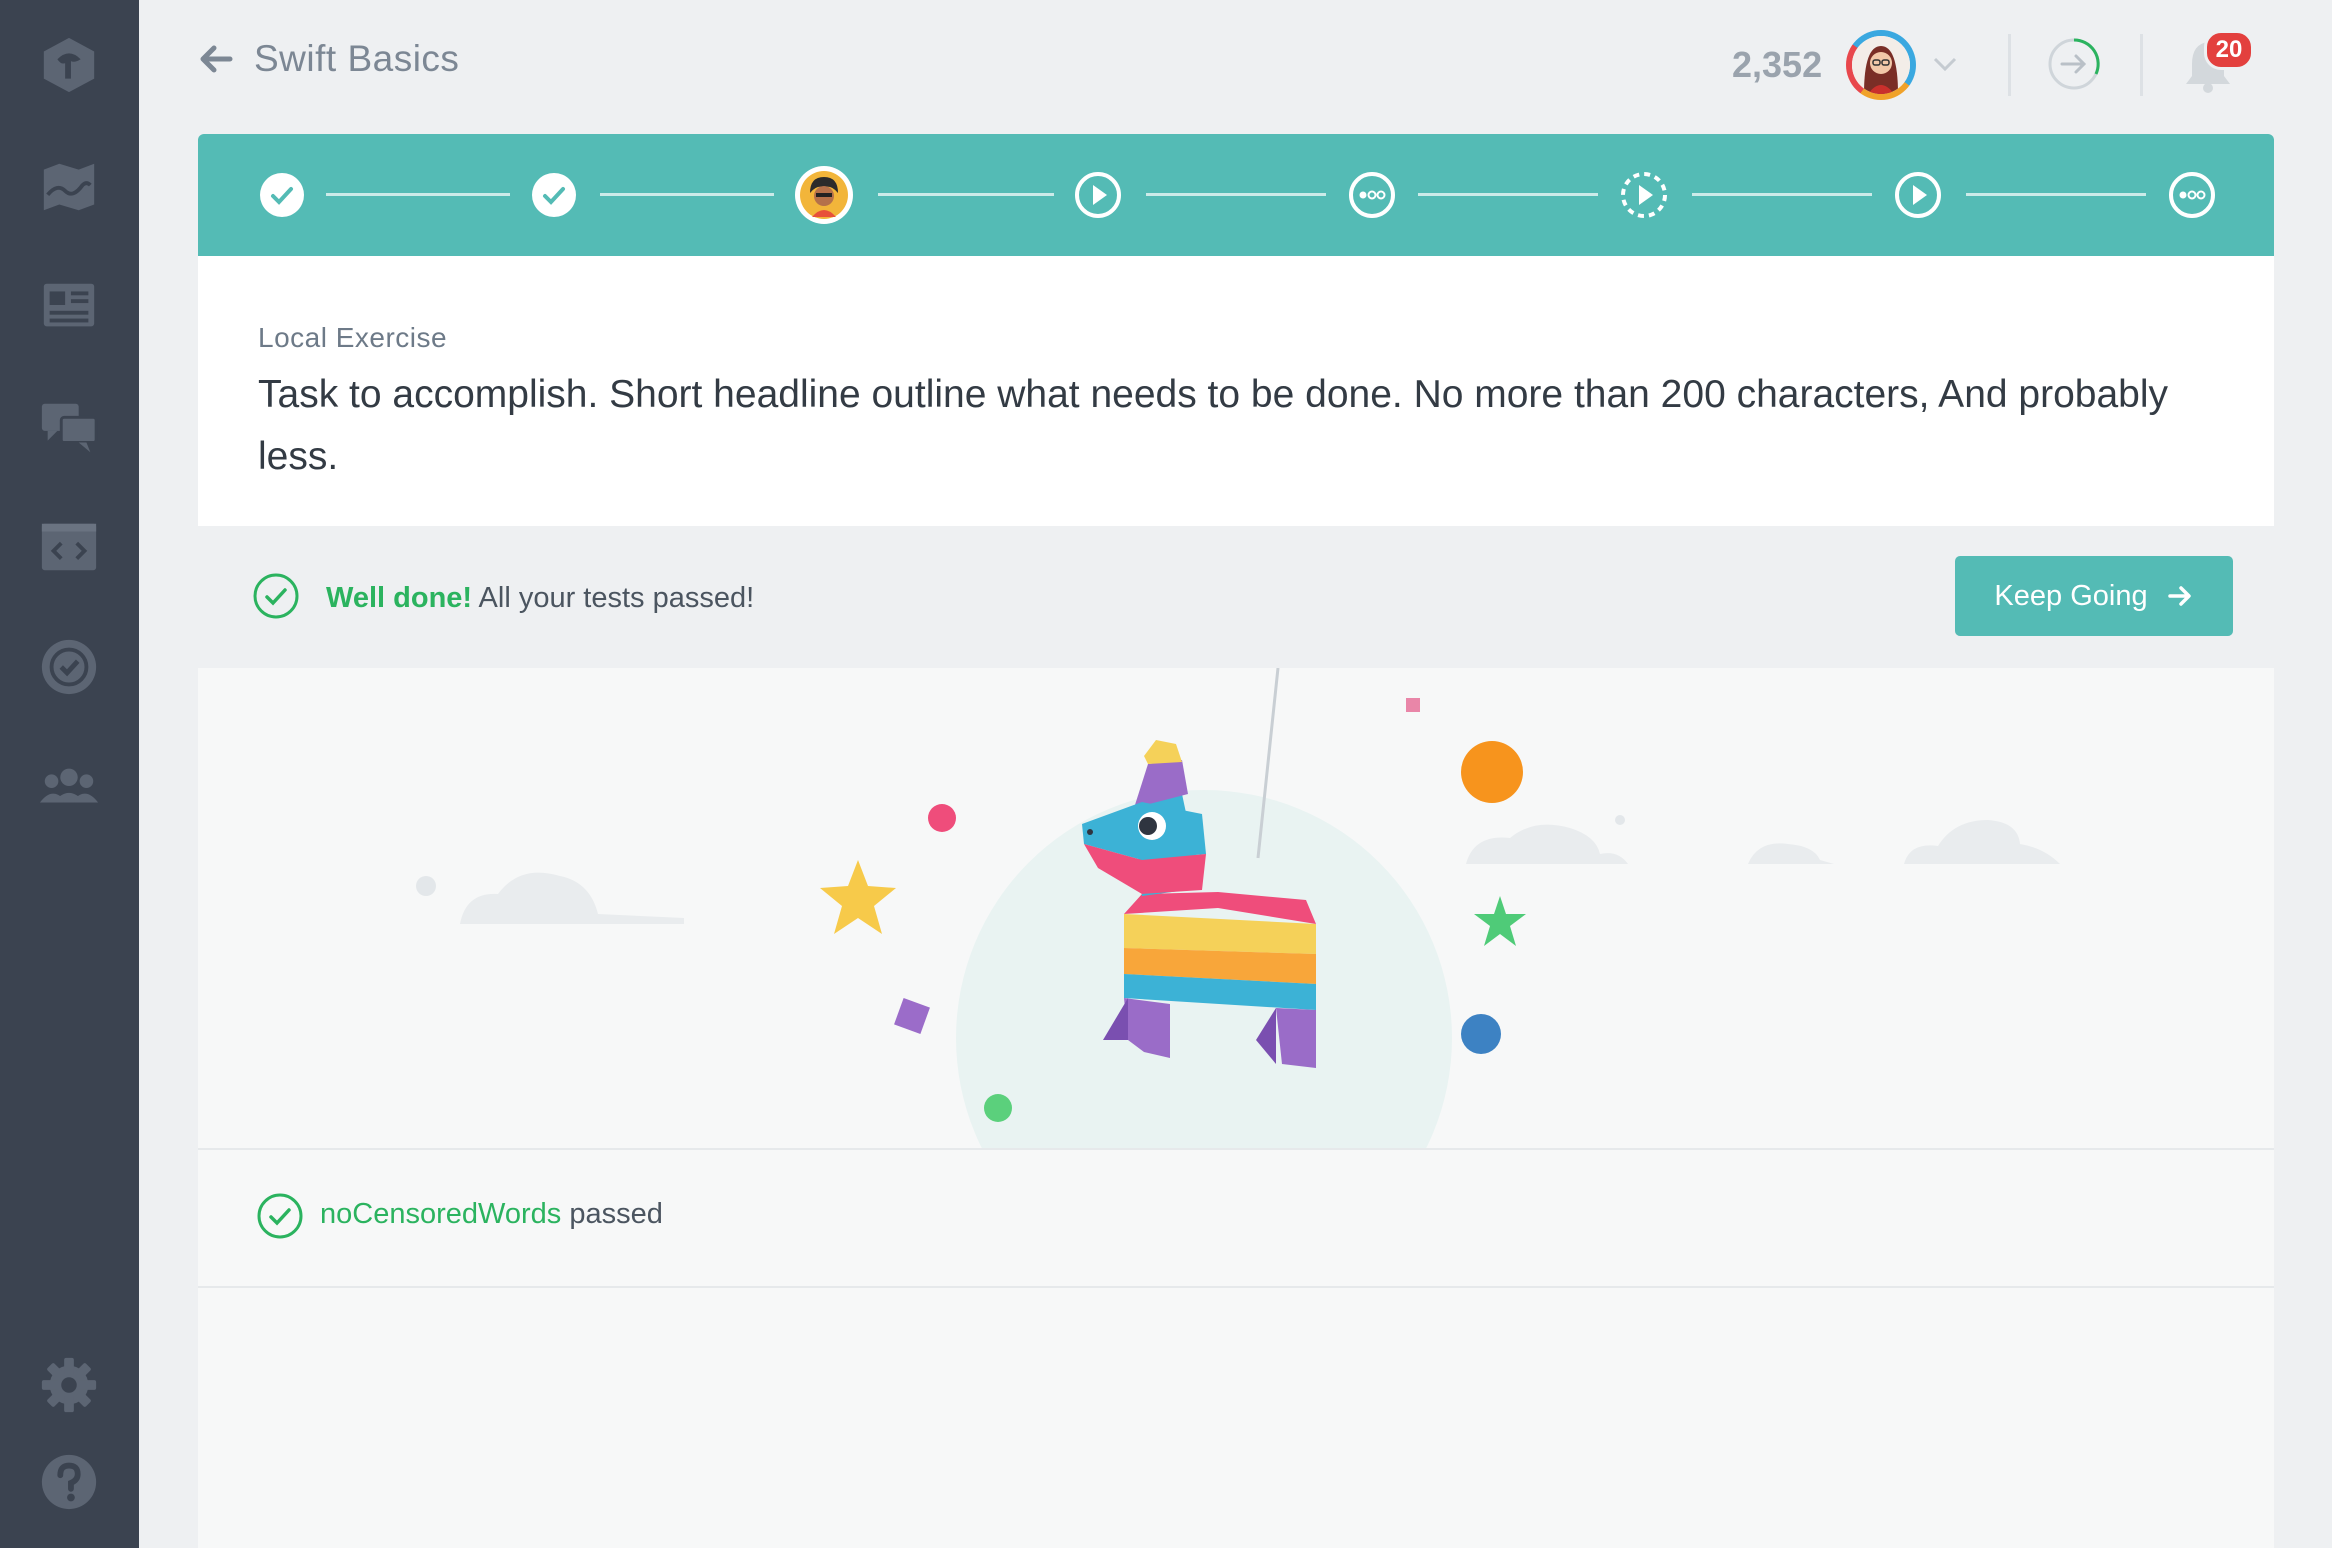  What do you see at coordinates (1236, 1218) in the screenshot?
I see `test-result-row: noCensoredWords passed` at bounding box center [1236, 1218].